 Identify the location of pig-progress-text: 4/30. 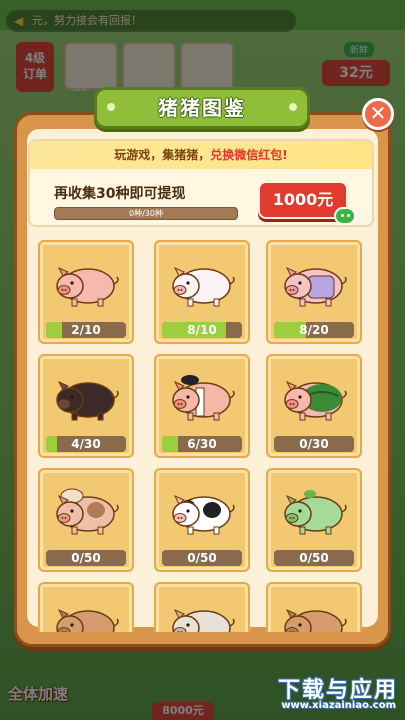
(86, 444).